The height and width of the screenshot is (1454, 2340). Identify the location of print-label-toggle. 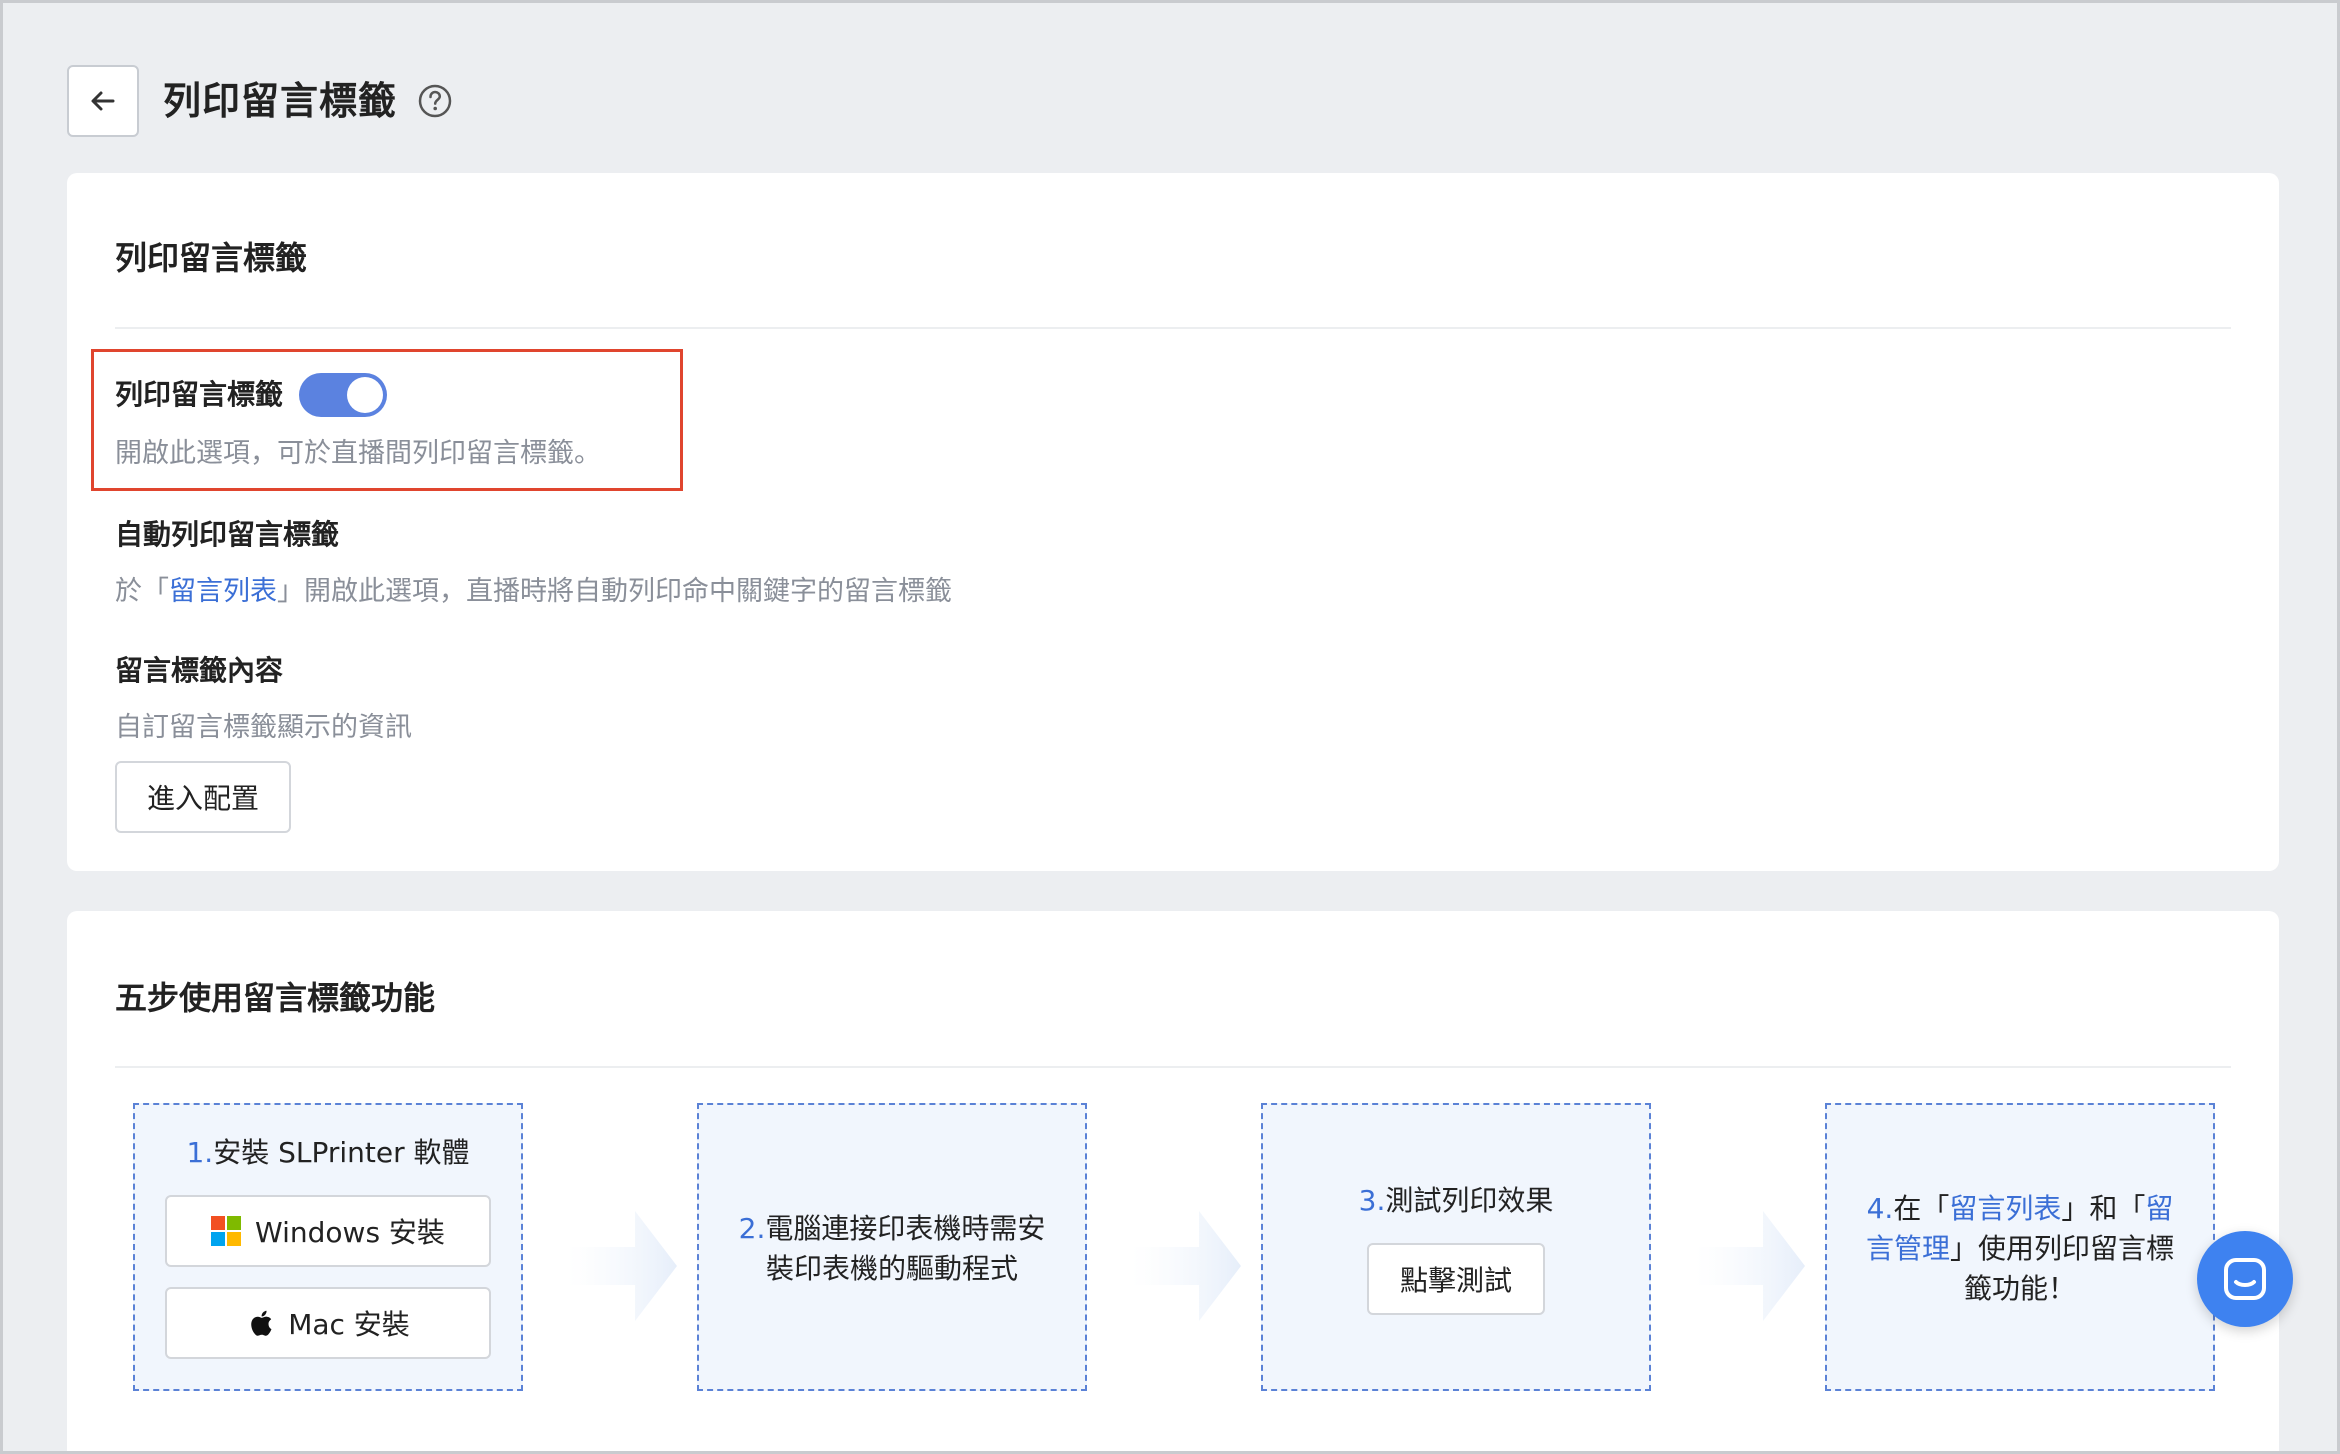
(343, 395).